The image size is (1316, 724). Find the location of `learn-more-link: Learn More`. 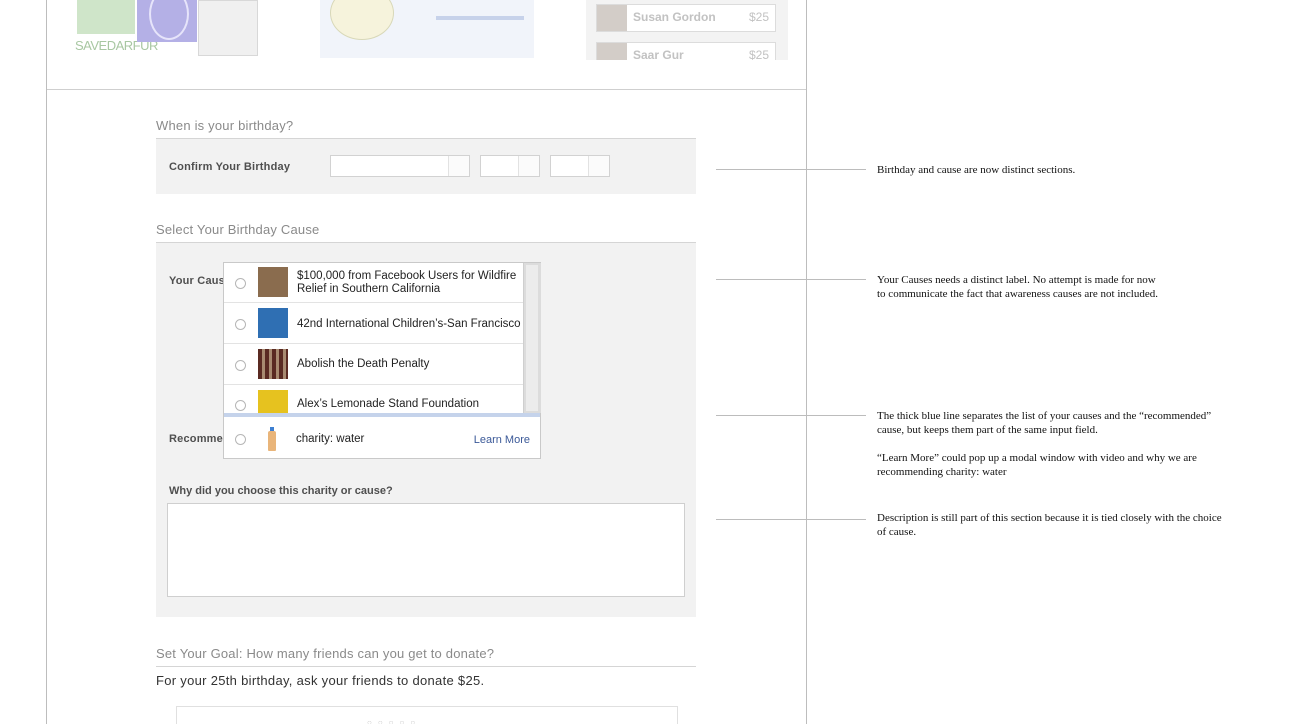

learn-more-link: Learn More is located at coordinates (502, 440).